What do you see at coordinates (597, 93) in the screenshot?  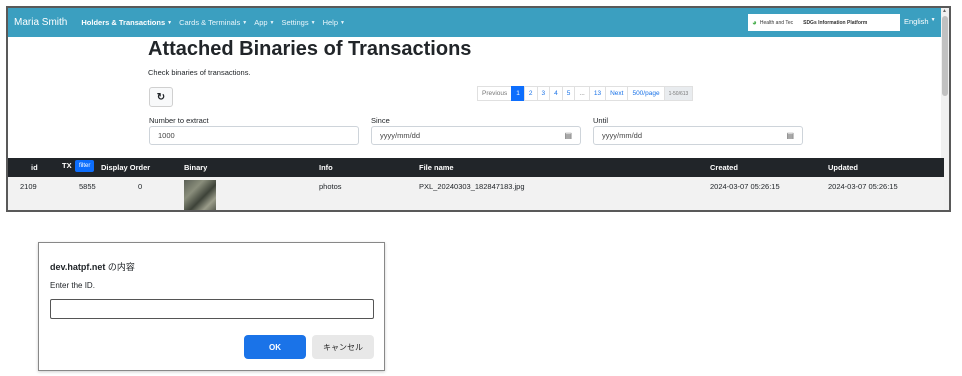 I see `pagination-page-13: 13` at bounding box center [597, 93].